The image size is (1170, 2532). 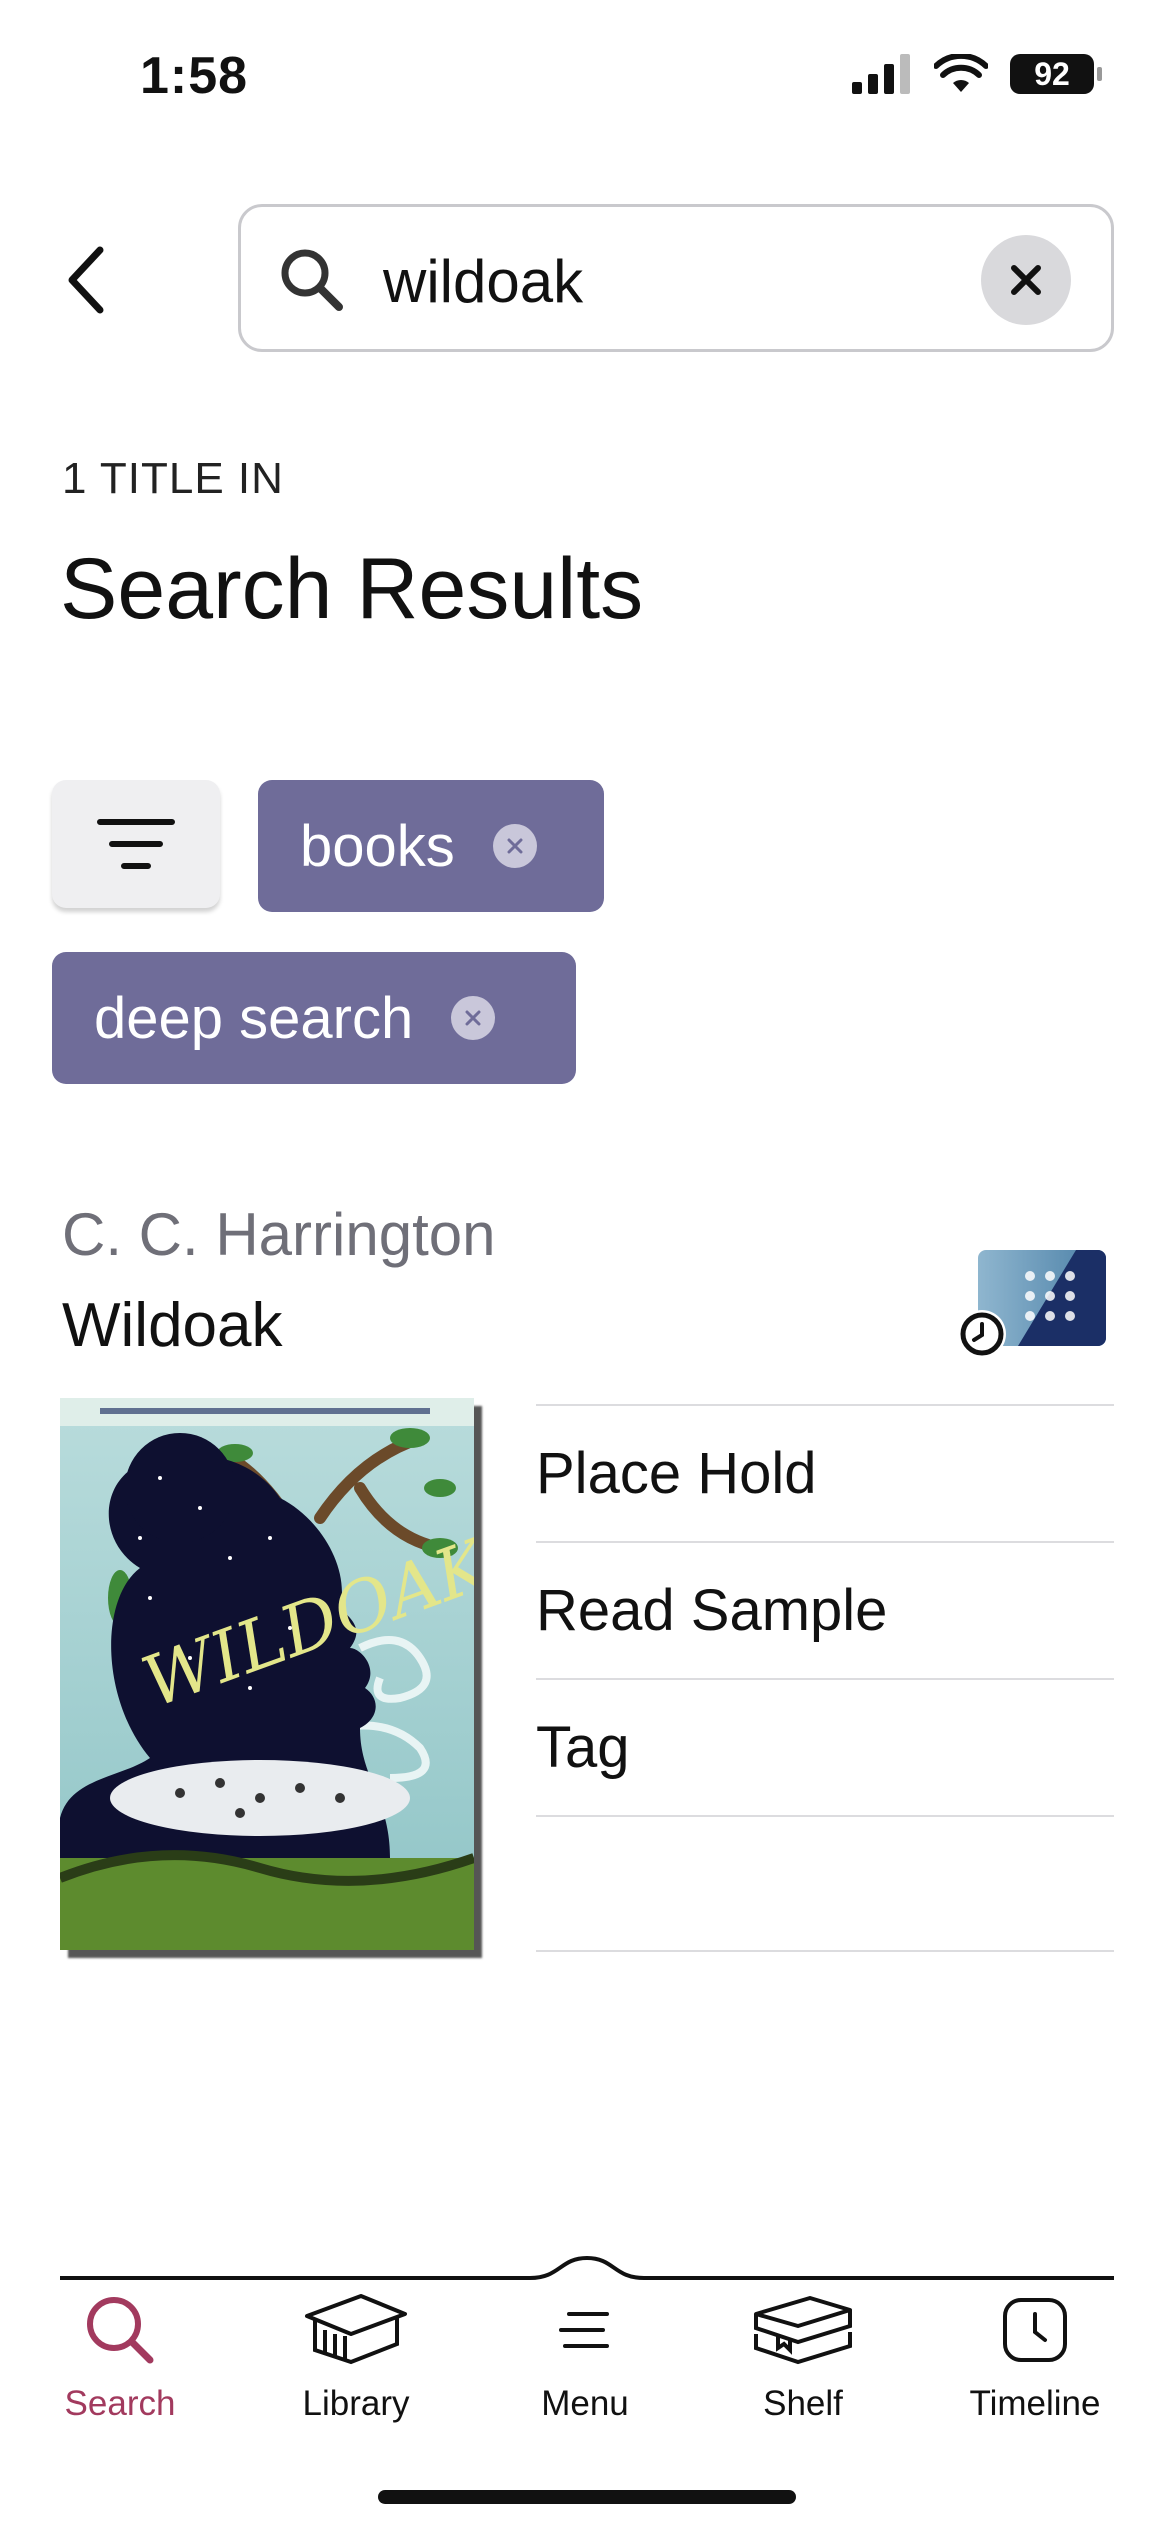 What do you see at coordinates (825, 1746) in the screenshot?
I see `tag-button: Tag` at bounding box center [825, 1746].